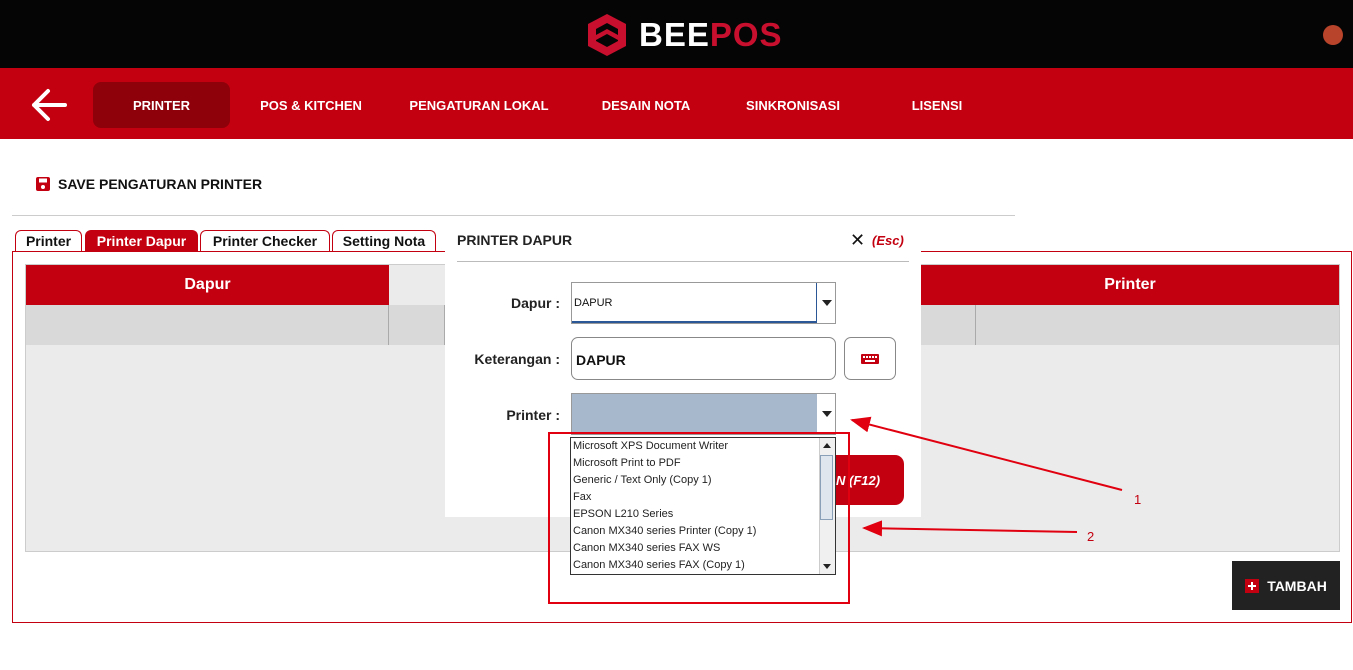  What do you see at coordinates (1138, 499) in the screenshot?
I see `annotation-marker-1: 1` at bounding box center [1138, 499].